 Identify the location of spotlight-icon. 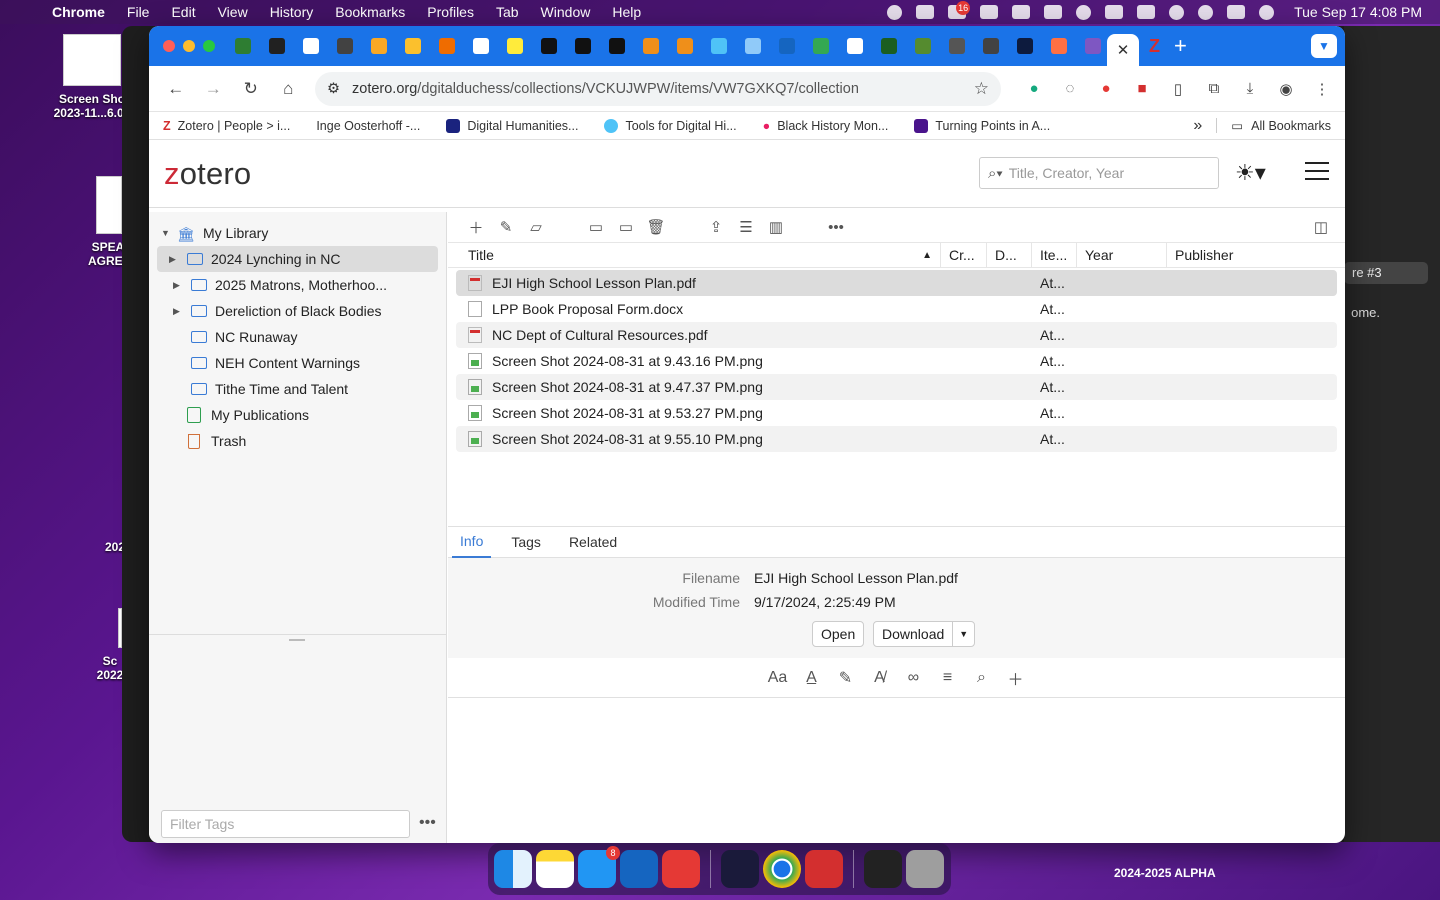
(1206, 12).